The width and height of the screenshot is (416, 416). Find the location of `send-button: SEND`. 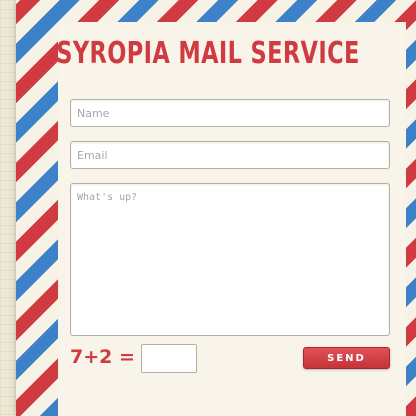

send-button: SEND is located at coordinates (346, 358).